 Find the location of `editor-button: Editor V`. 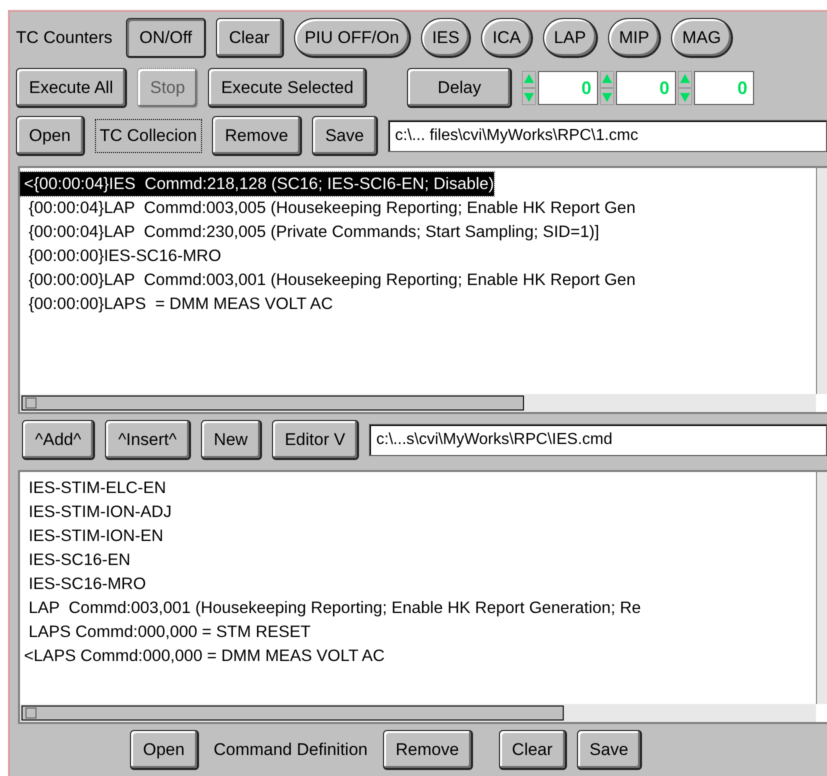

editor-button: Editor V is located at coordinates (316, 440).